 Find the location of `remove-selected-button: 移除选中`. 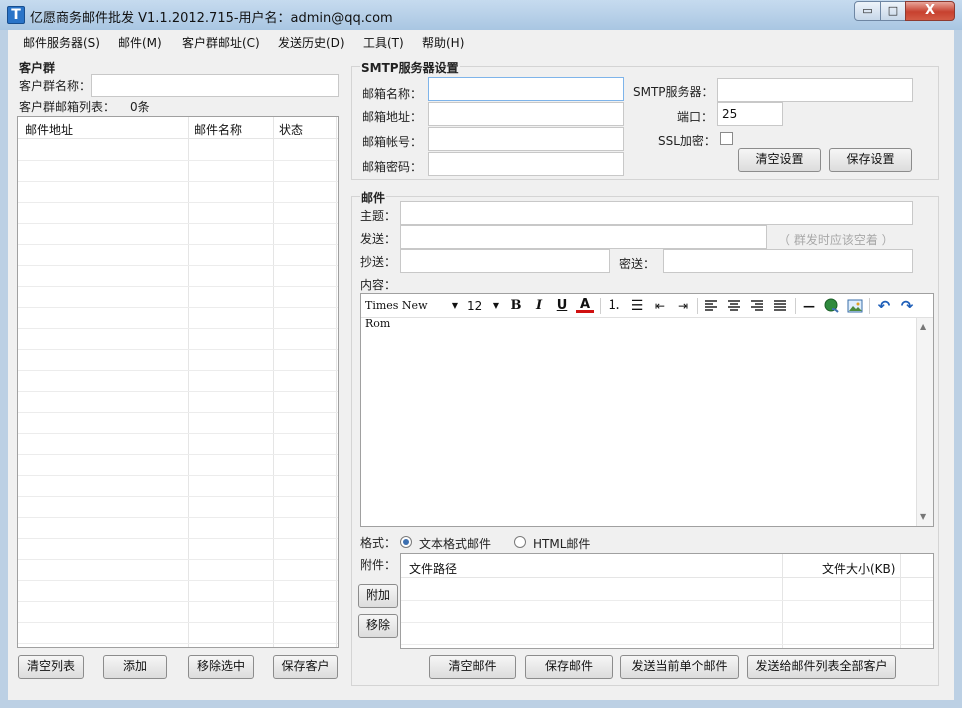

remove-selected-button: 移除选中 is located at coordinates (221, 667).